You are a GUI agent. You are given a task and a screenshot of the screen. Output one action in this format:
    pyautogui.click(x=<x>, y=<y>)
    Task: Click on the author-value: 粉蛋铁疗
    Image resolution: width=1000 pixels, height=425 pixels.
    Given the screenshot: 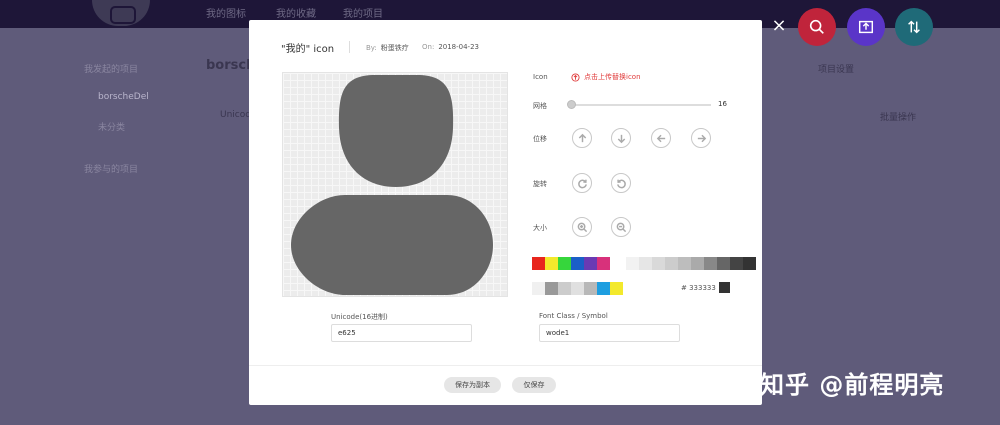 What is the action you would take?
    pyautogui.click(x=394, y=48)
    